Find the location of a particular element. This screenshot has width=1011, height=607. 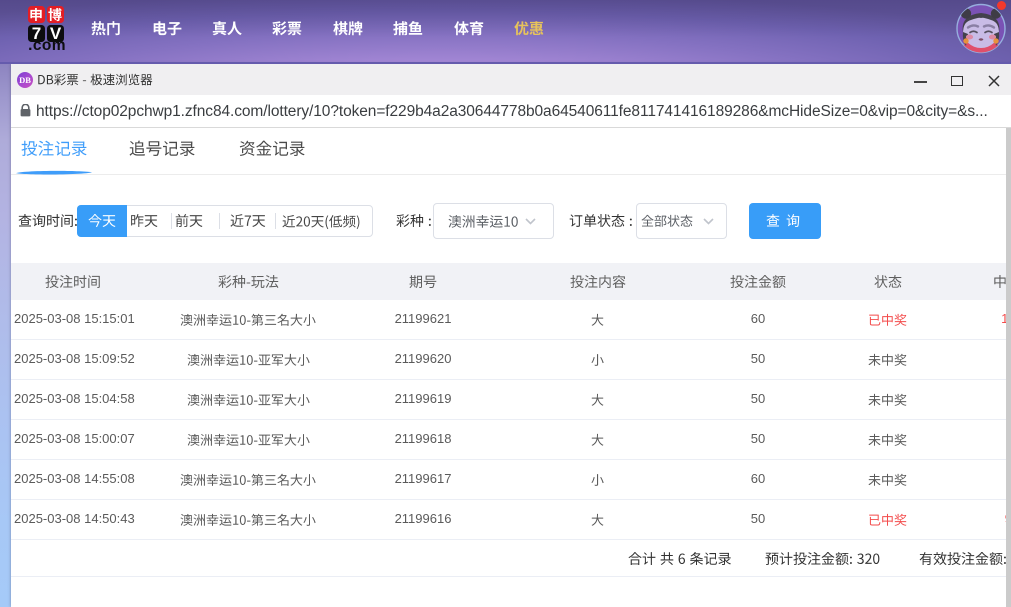

svg-text: DB is located at coordinates (25, 80).